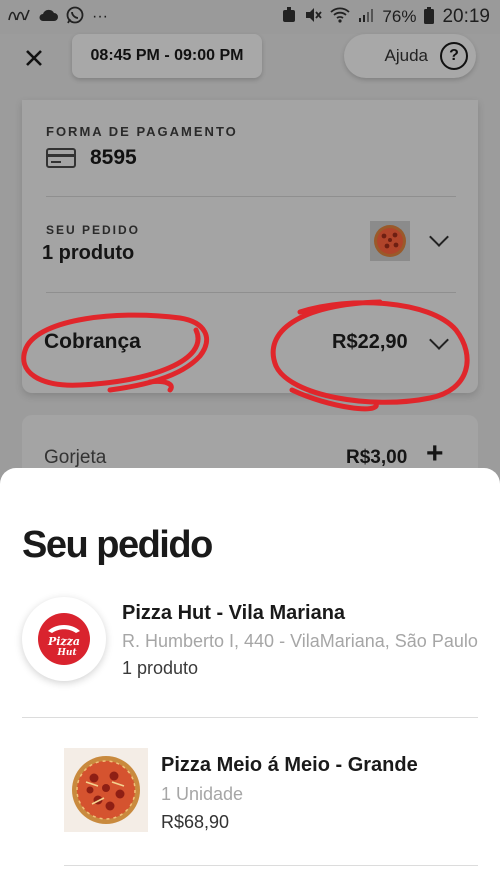 Image resolution: width=500 pixels, height=889 pixels. Describe the element at coordinates (340, 17) in the screenshot. I see `wifi-icon` at that location.